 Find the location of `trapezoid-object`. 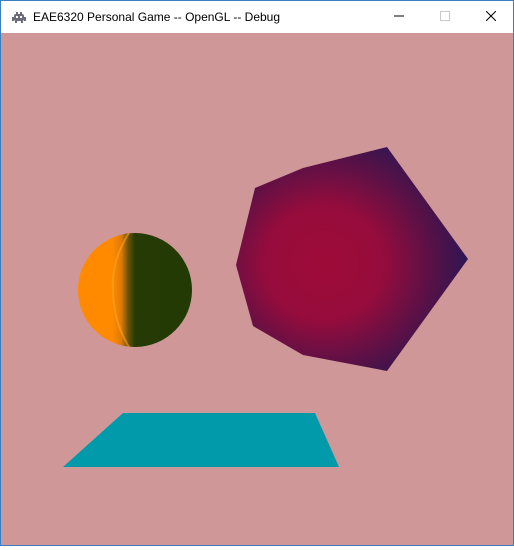

trapezoid-object is located at coordinates (201, 440).